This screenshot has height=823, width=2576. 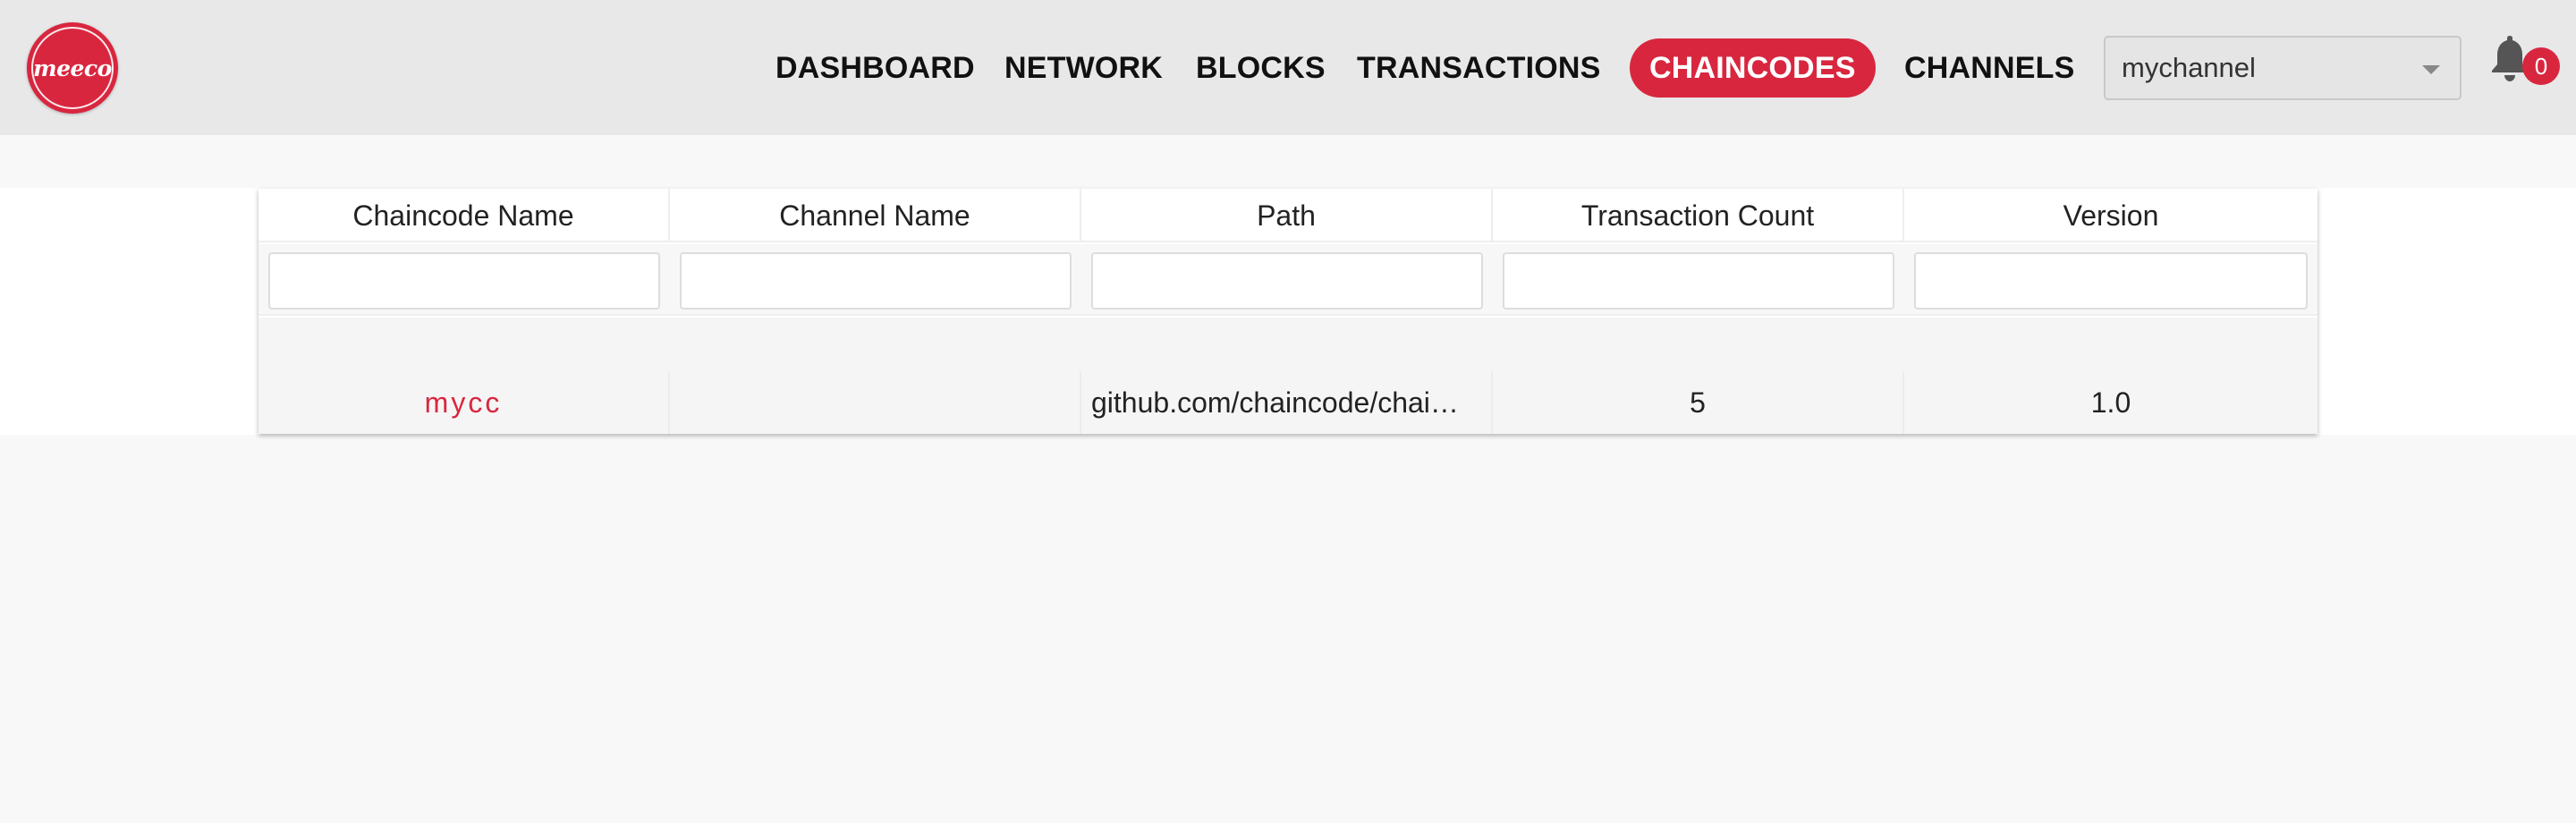 I want to click on nav-dashboard: DASHBOARD, so click(x=875, y=68).